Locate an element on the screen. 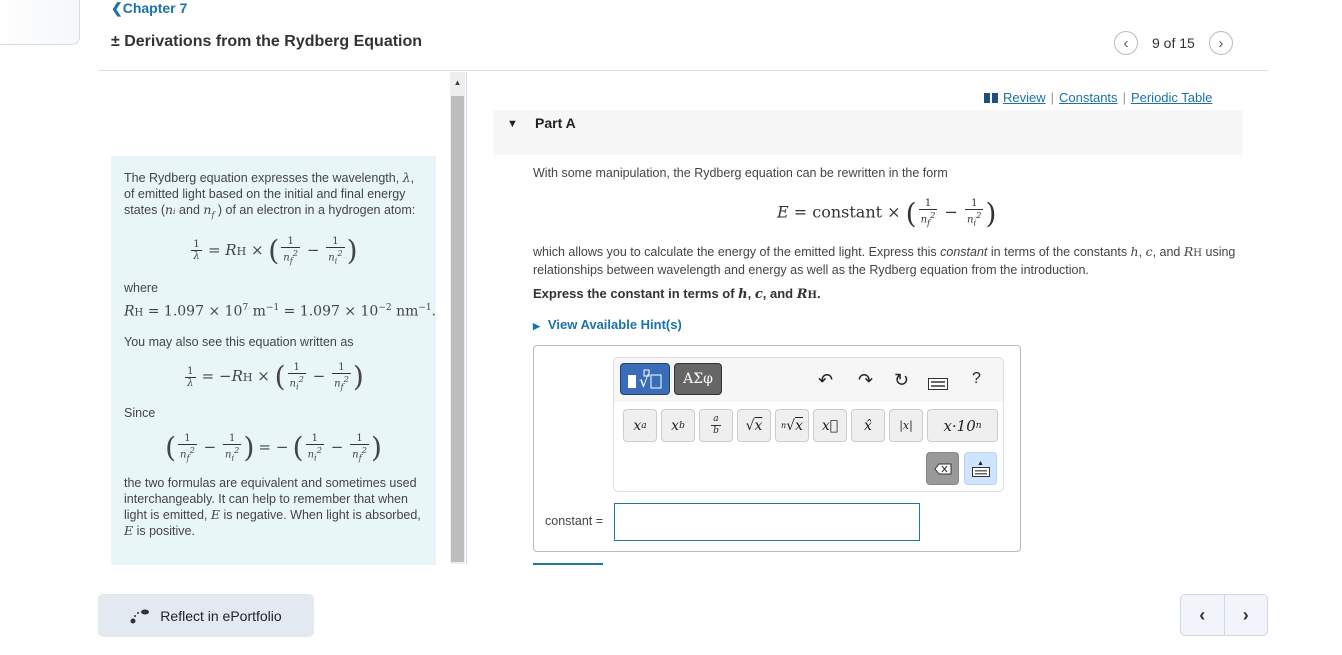 The width and height of the screenshot is (1342, 655). reflect-in-eportfolio-button: Reflect in ePortfolio is located at coordinates (206, 615).